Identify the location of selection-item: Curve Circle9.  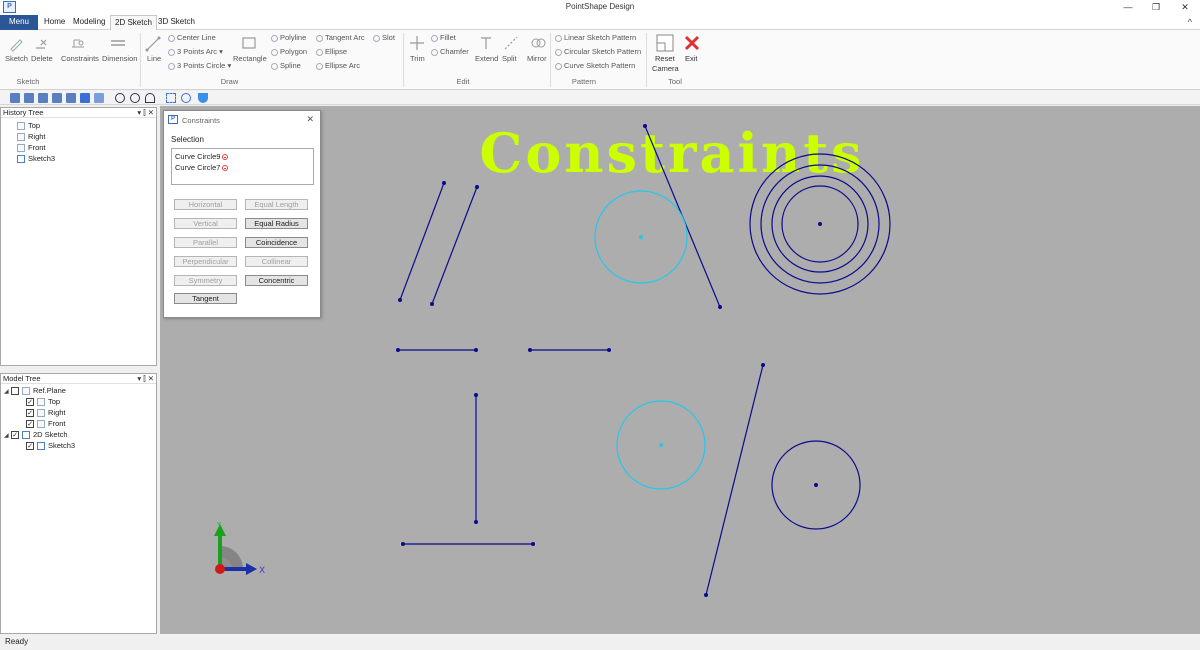
(202, 156).